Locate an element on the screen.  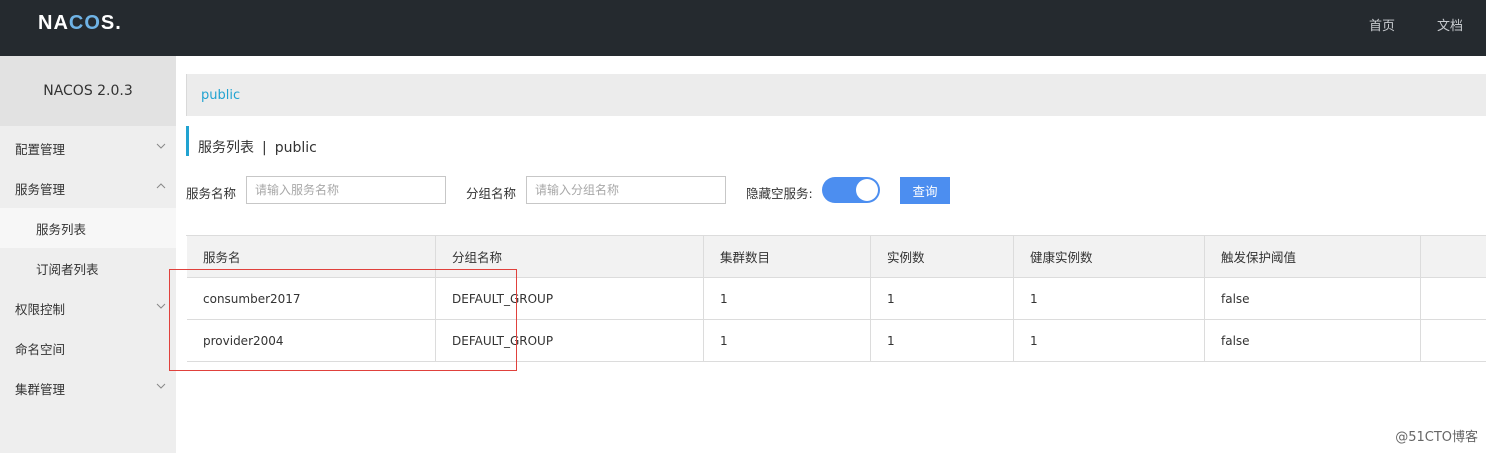
column-header-group-name: 分组名称 is located at coordinates (570, 256).